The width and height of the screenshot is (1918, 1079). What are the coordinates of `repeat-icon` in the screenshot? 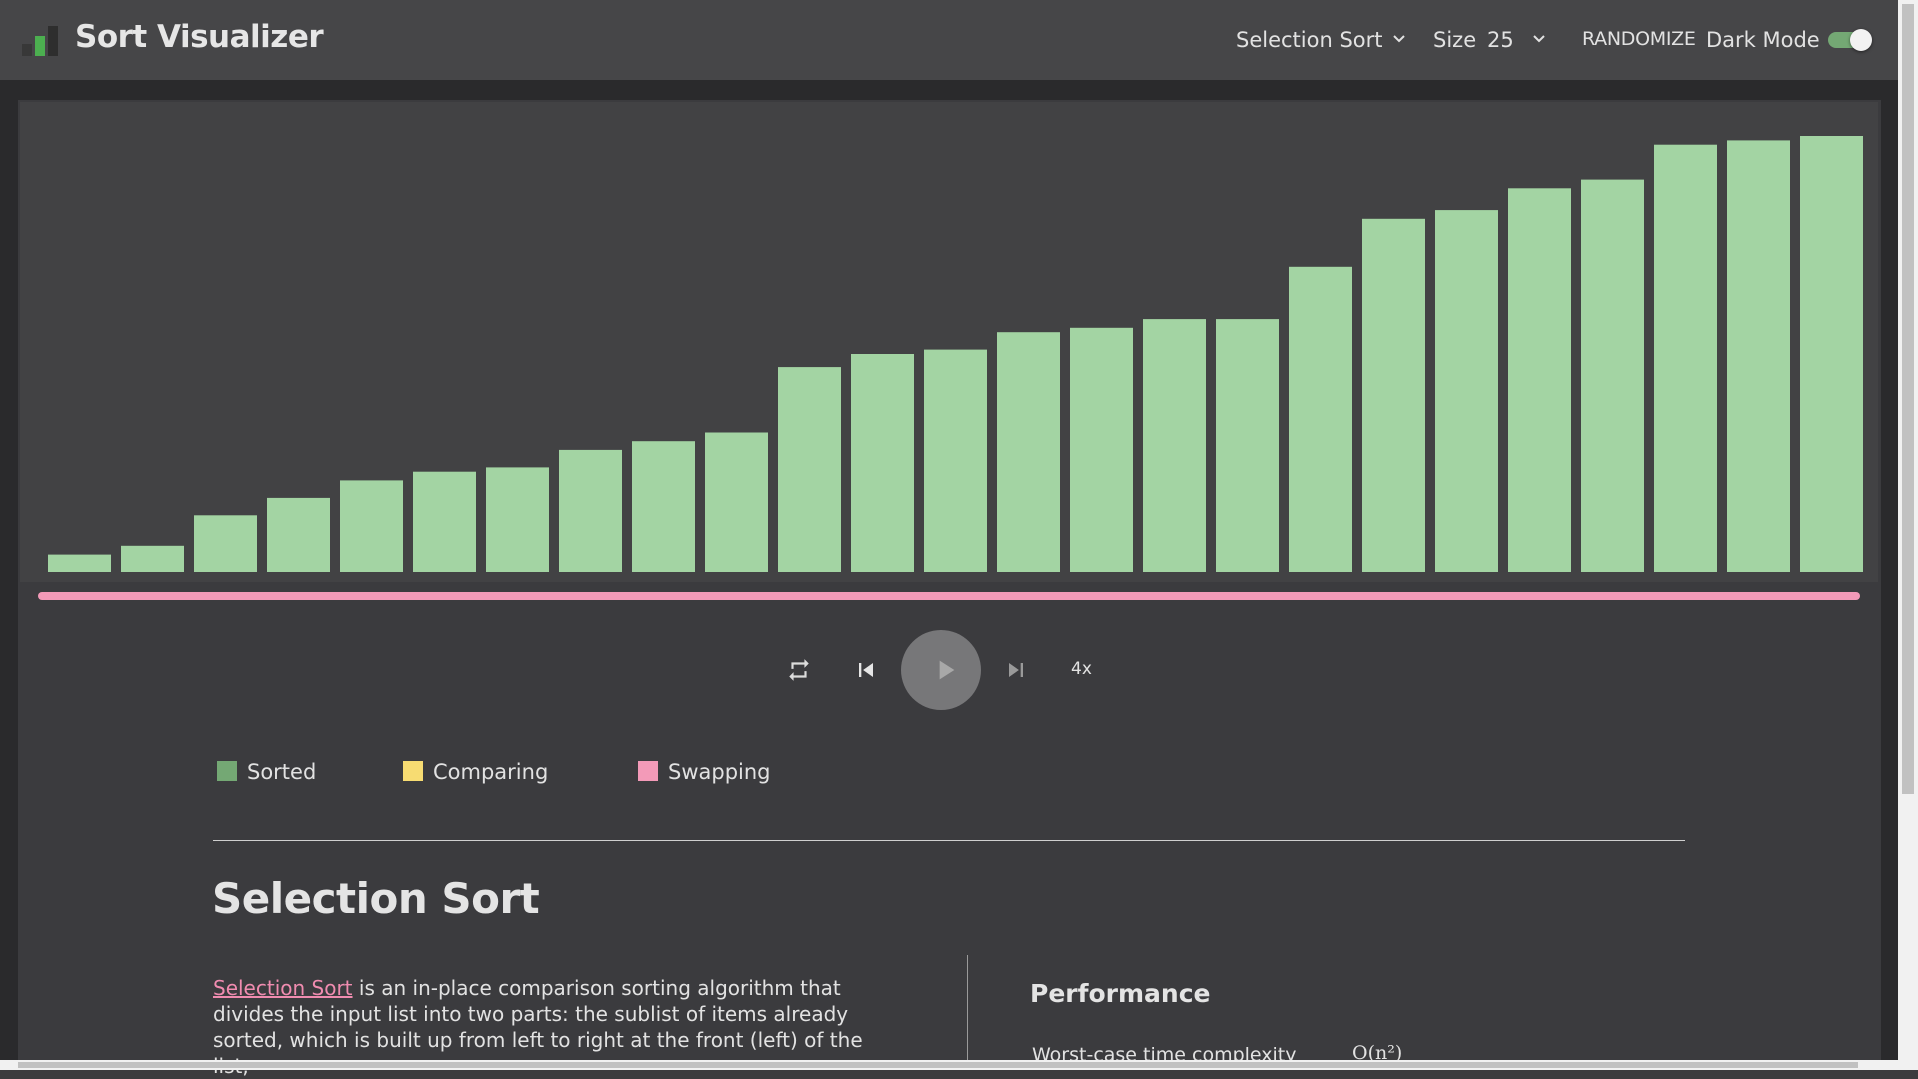 It's located at (799, 670).